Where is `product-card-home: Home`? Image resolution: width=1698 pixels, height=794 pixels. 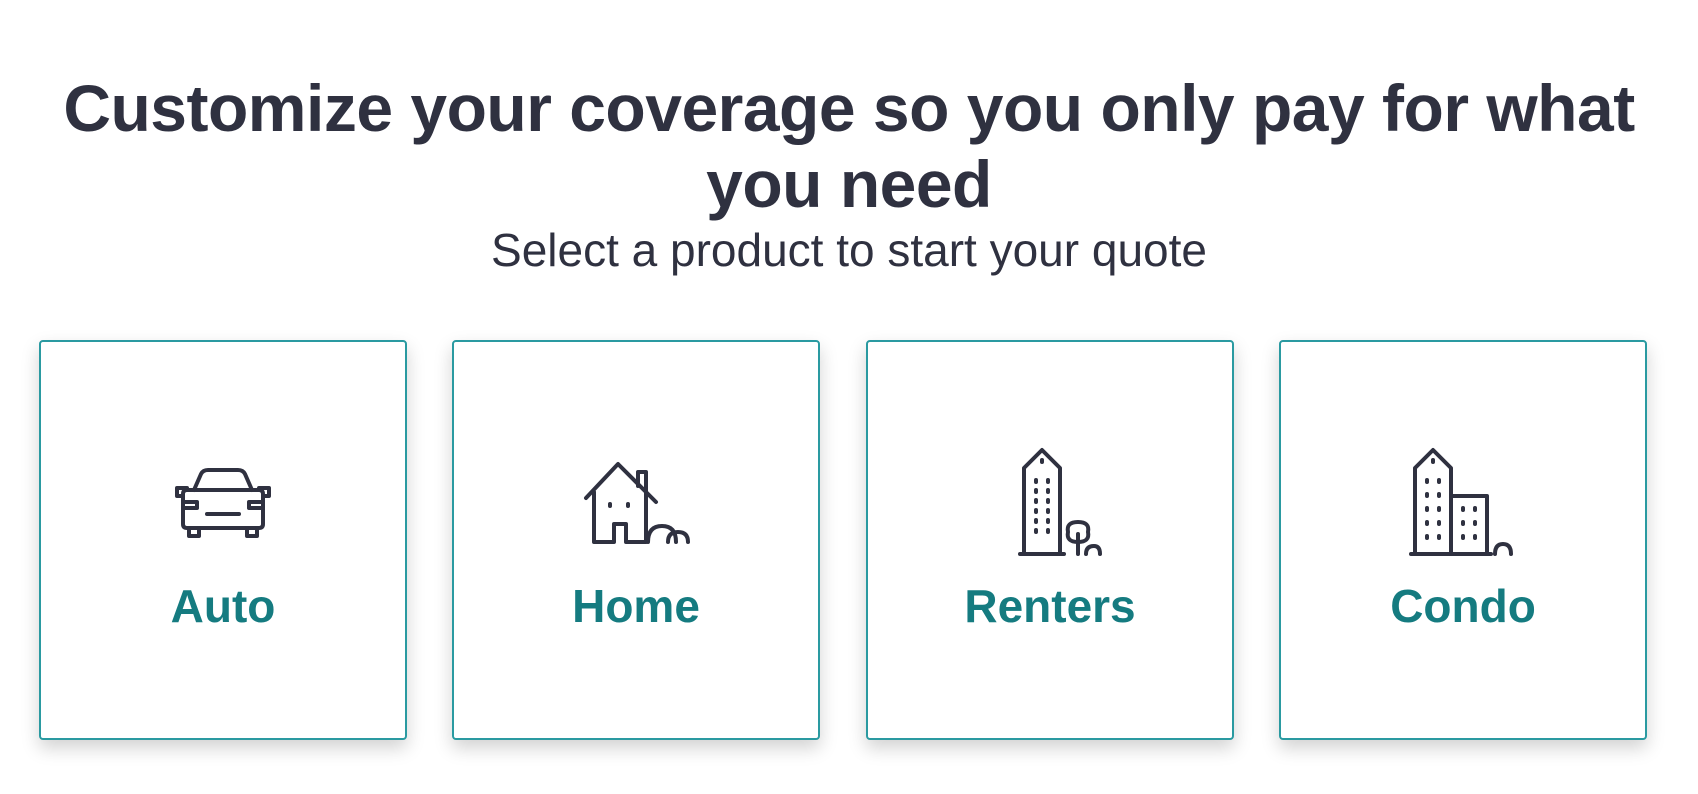
product-card-home: Home is located at coordinates (636, 540).